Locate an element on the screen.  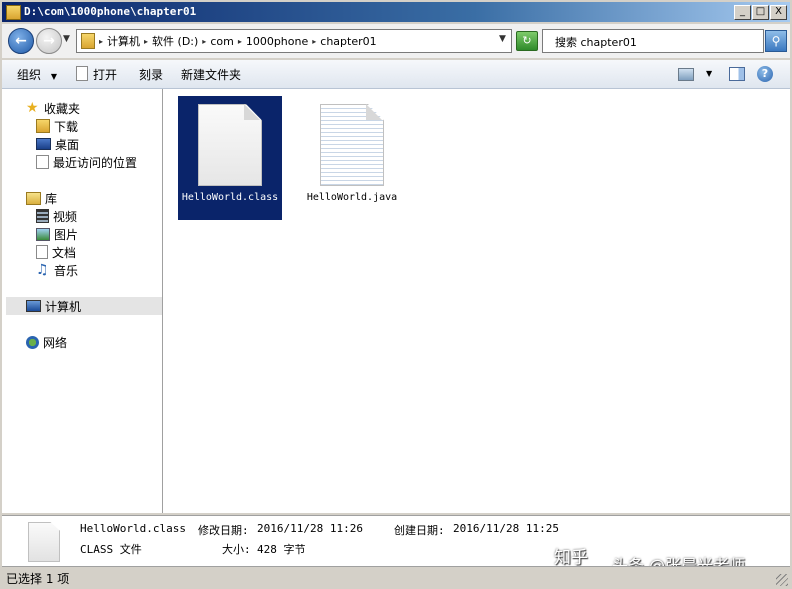
sidebar-item-computer: 计算机 is located at coordinates (53, 306).